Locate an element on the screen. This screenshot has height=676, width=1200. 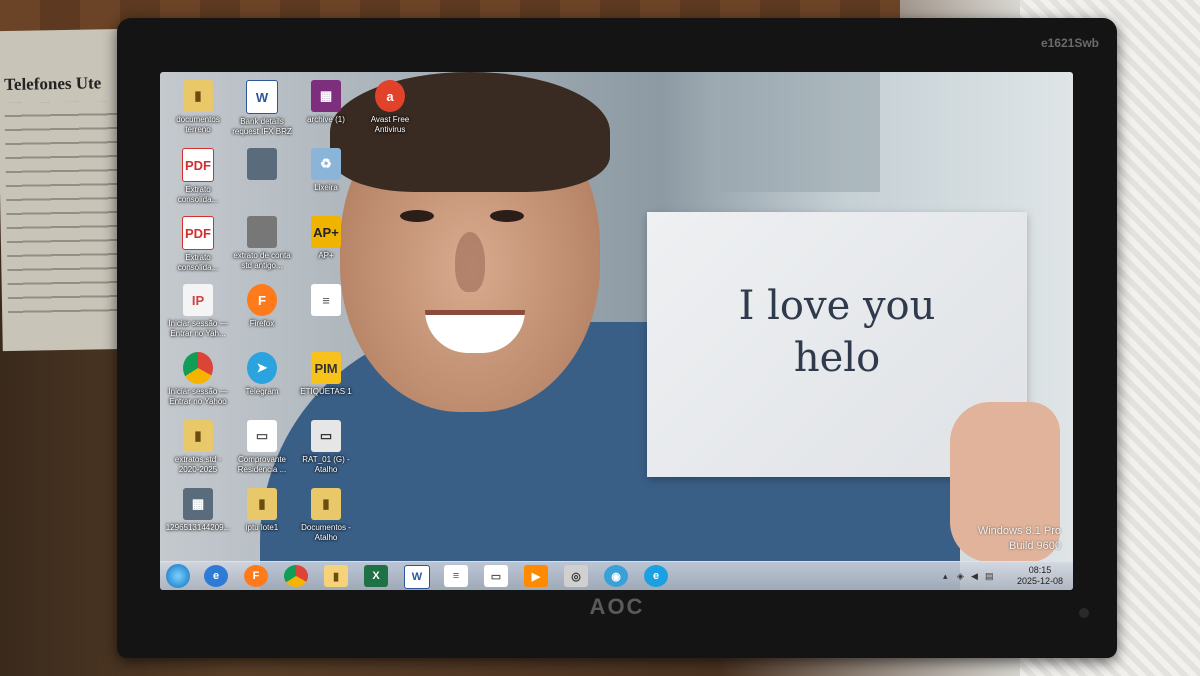
clock-time: 08:15 is located at coordinates (1040, 570).